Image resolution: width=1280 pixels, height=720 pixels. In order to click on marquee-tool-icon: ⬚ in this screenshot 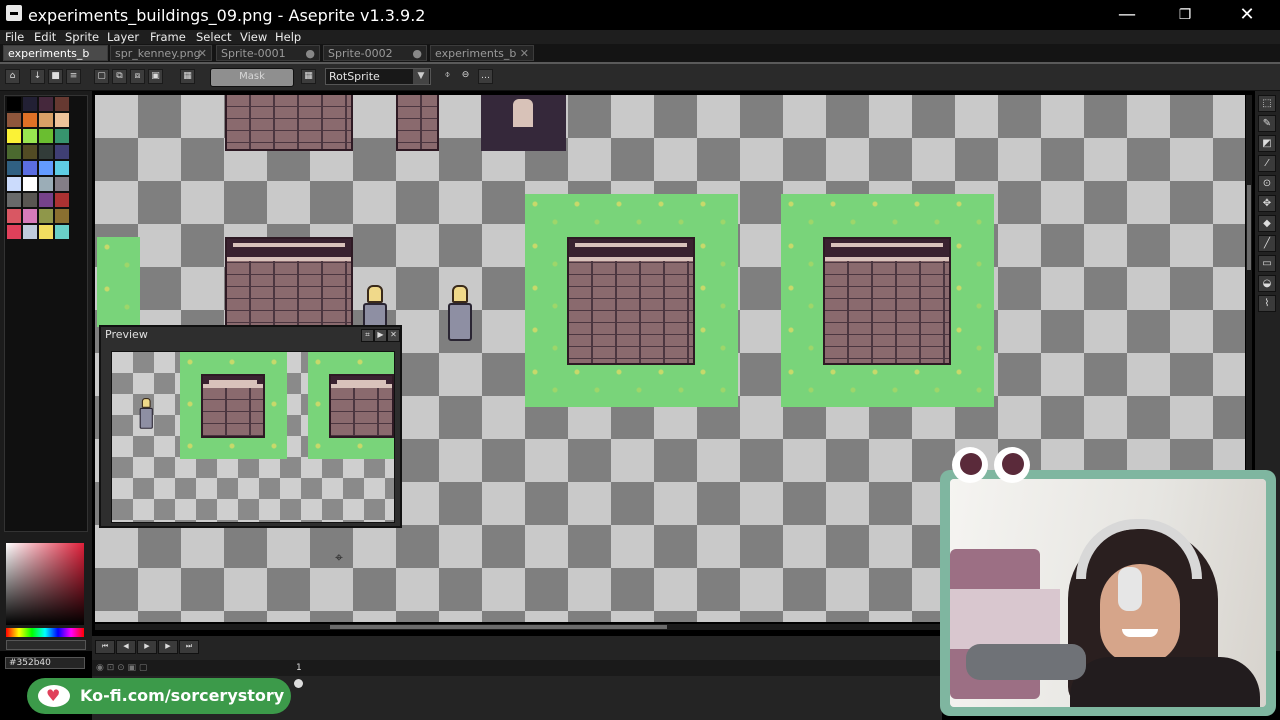, I will do `click(1267, 103)`.